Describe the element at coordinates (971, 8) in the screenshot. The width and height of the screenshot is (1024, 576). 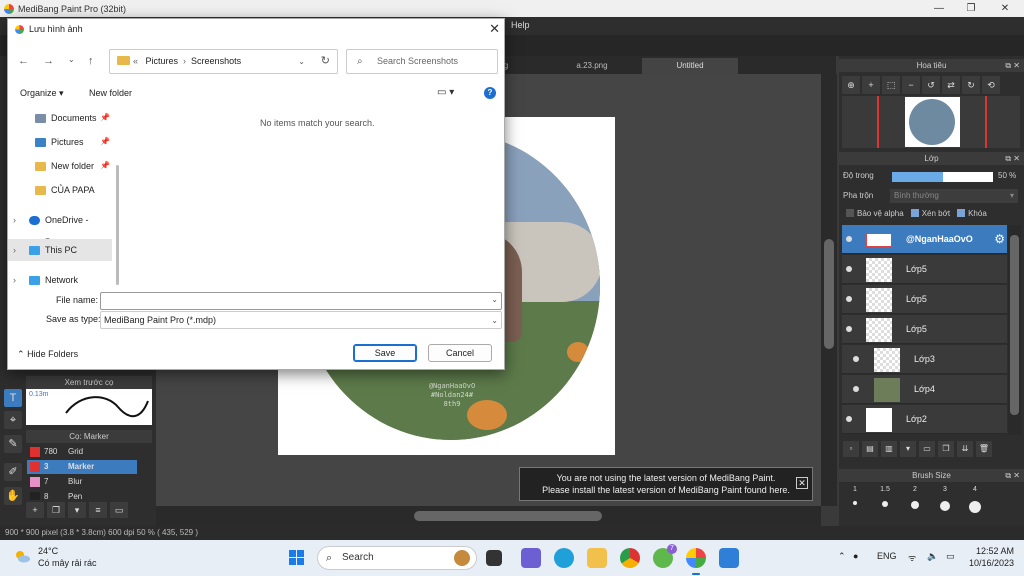
I see `maximize-button: ❐` at that location.